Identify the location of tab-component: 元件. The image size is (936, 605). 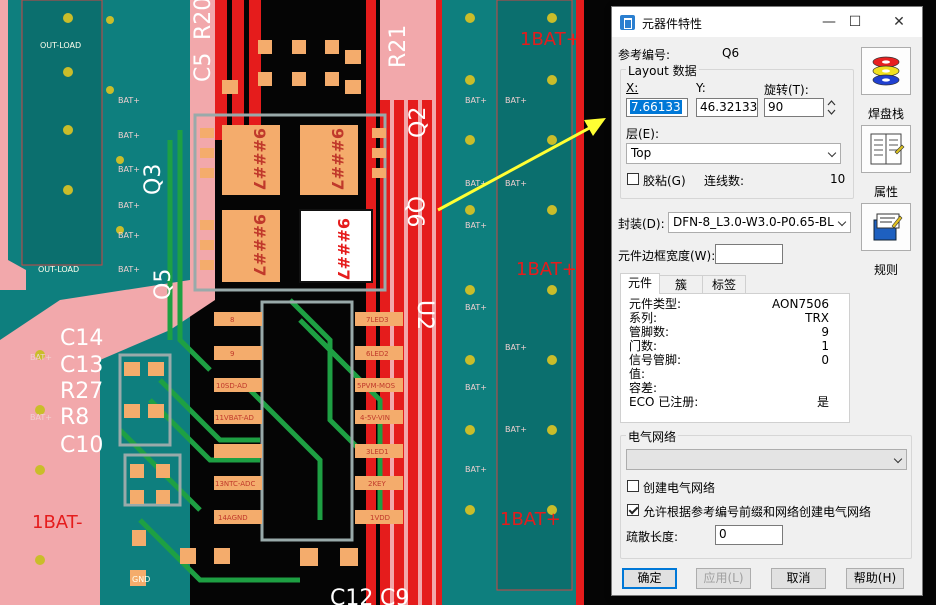
(640, 283).